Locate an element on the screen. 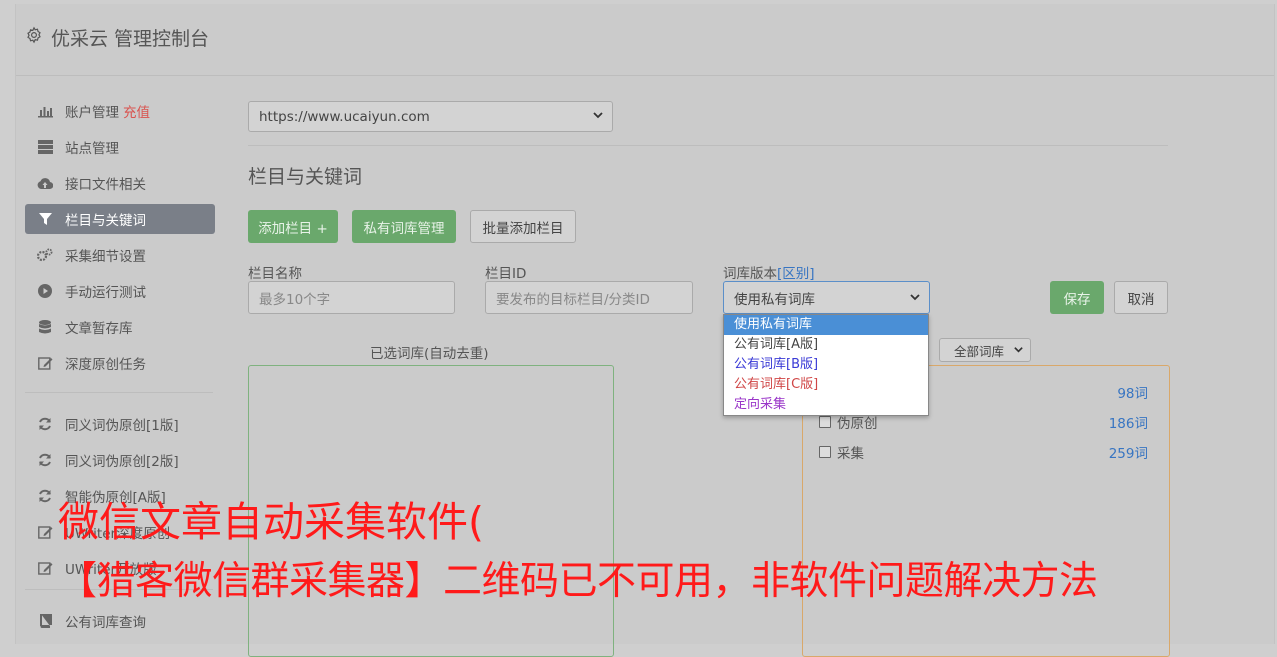 This screenshot has height=657, width=1277. all-libs-value: 全部词库 is located at coordinates (979, 351).